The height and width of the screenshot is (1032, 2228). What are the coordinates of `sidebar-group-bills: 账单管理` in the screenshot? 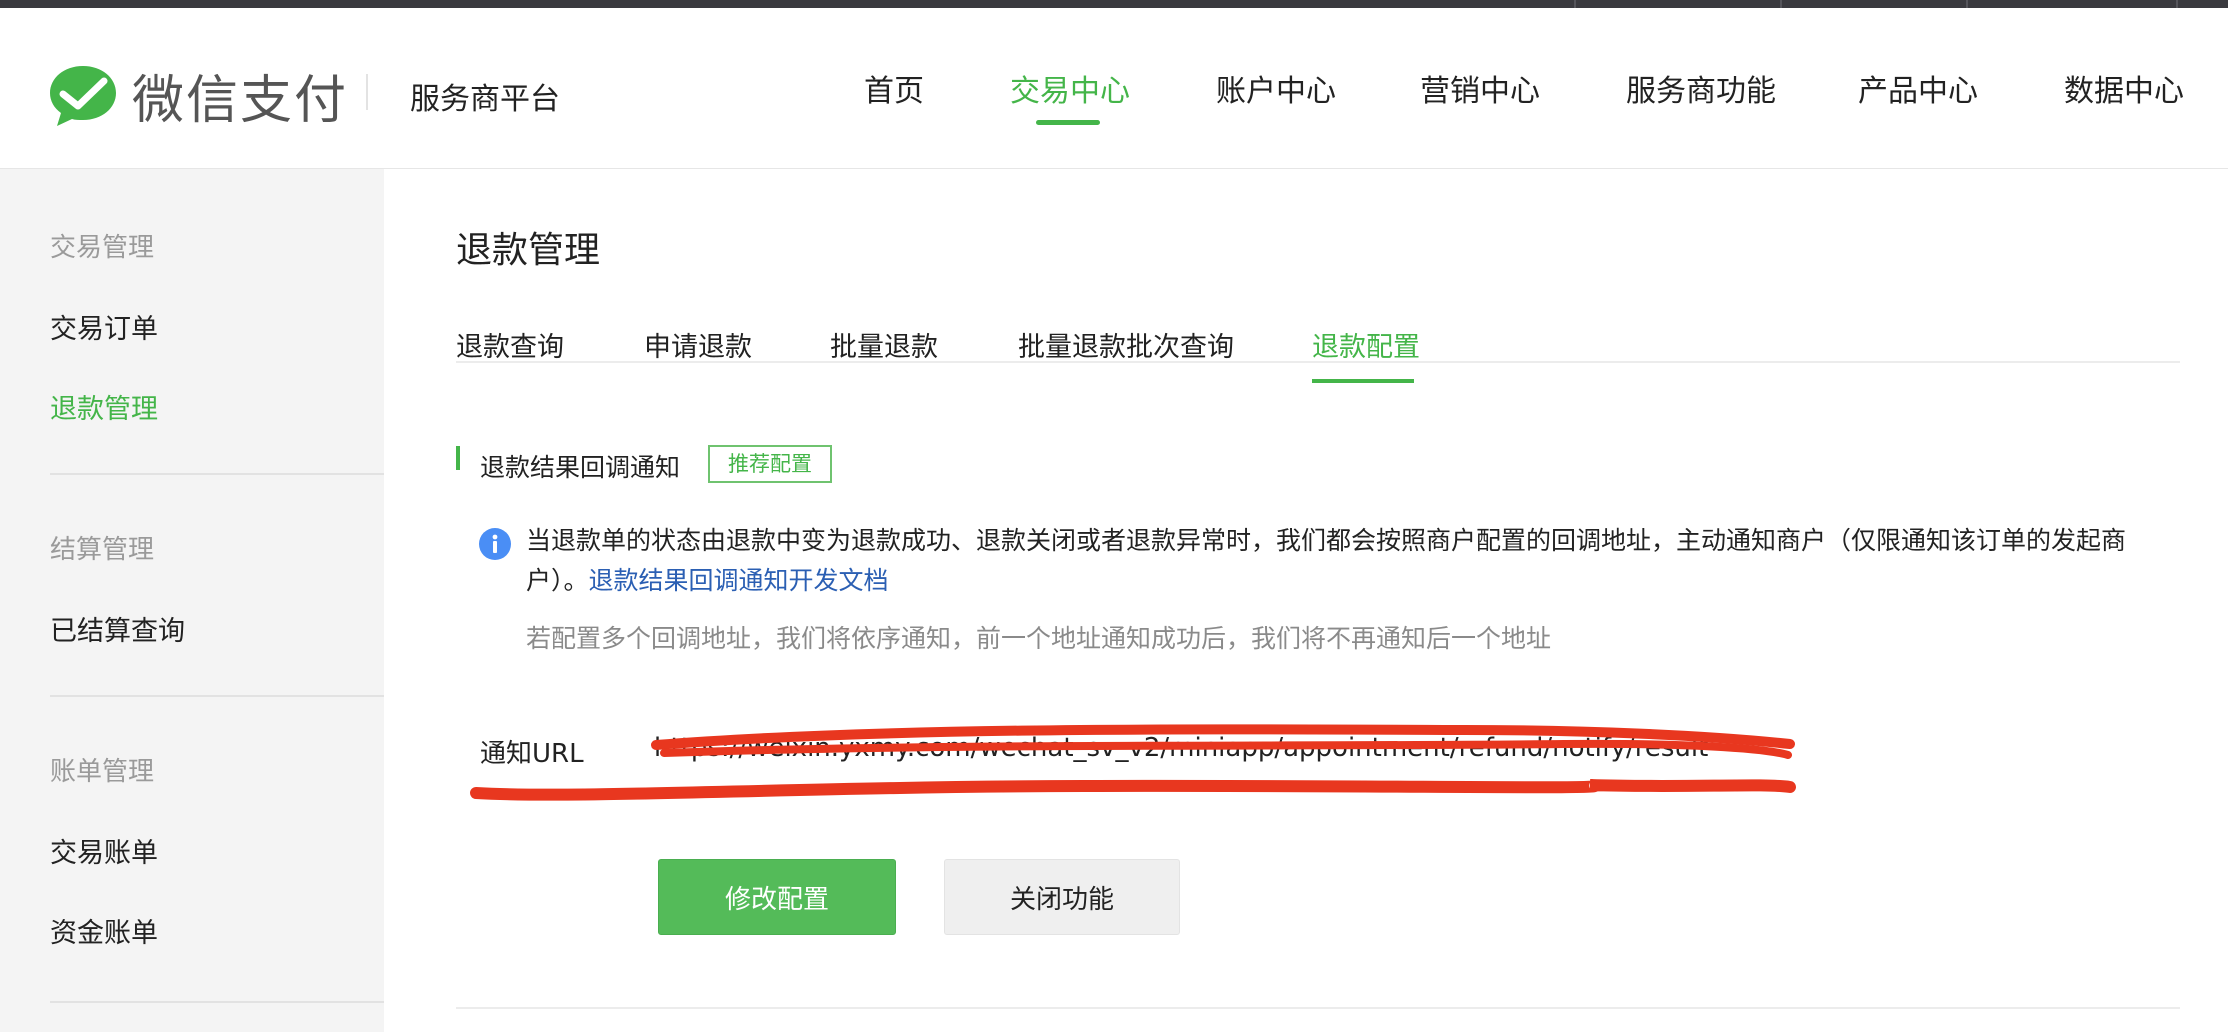 It's located at (102, 772).